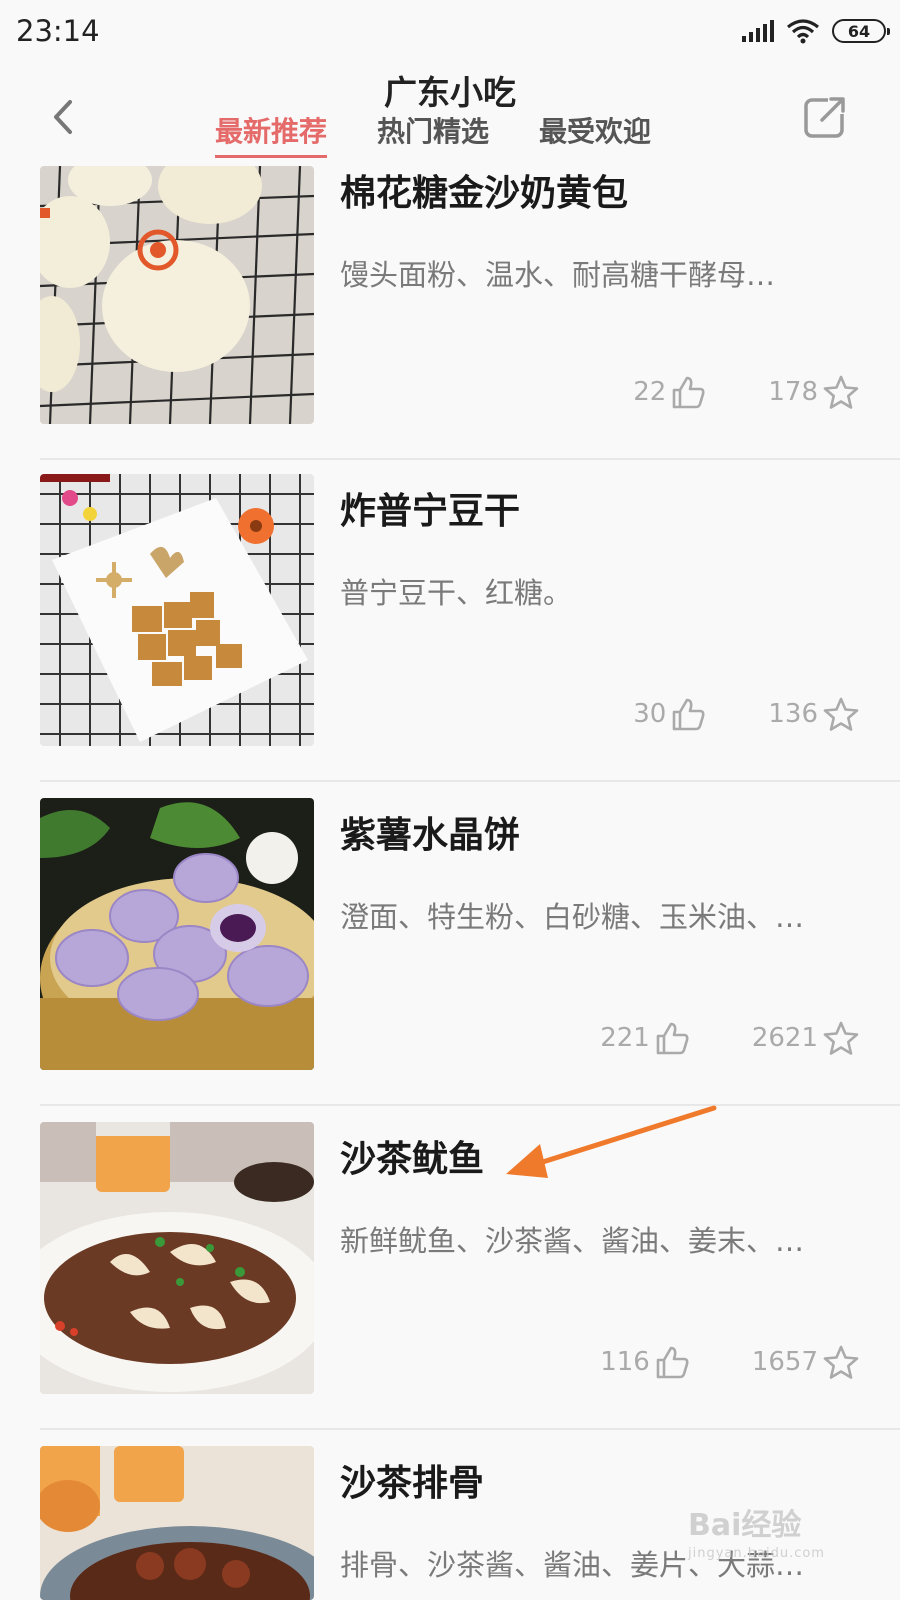 This screenshot has height=1600, width=900. Describe the element at coordinates (430, 511) in the screenshot. I see `recipe-title: 炸普宁豆干` at that location.